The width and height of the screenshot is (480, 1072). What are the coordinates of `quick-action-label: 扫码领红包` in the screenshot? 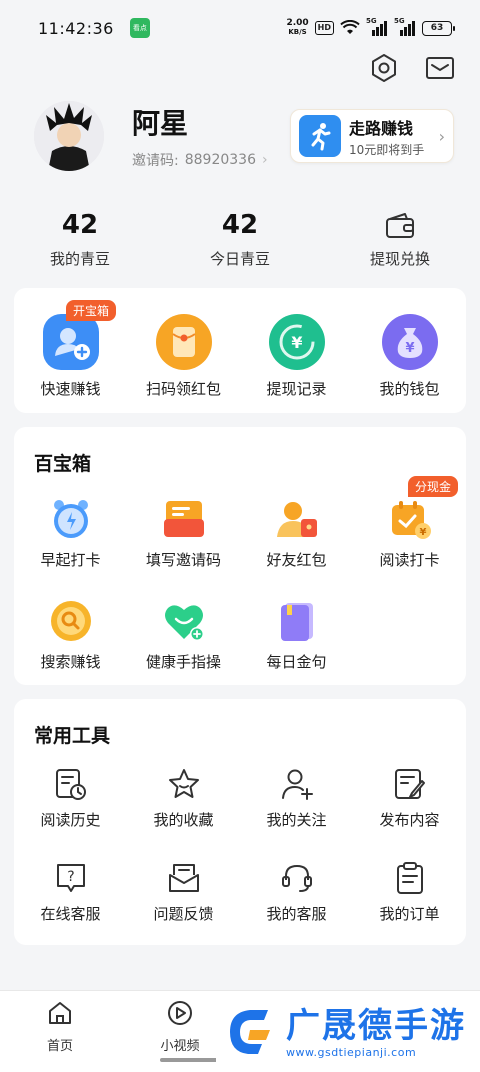 It's located at (183, 389).